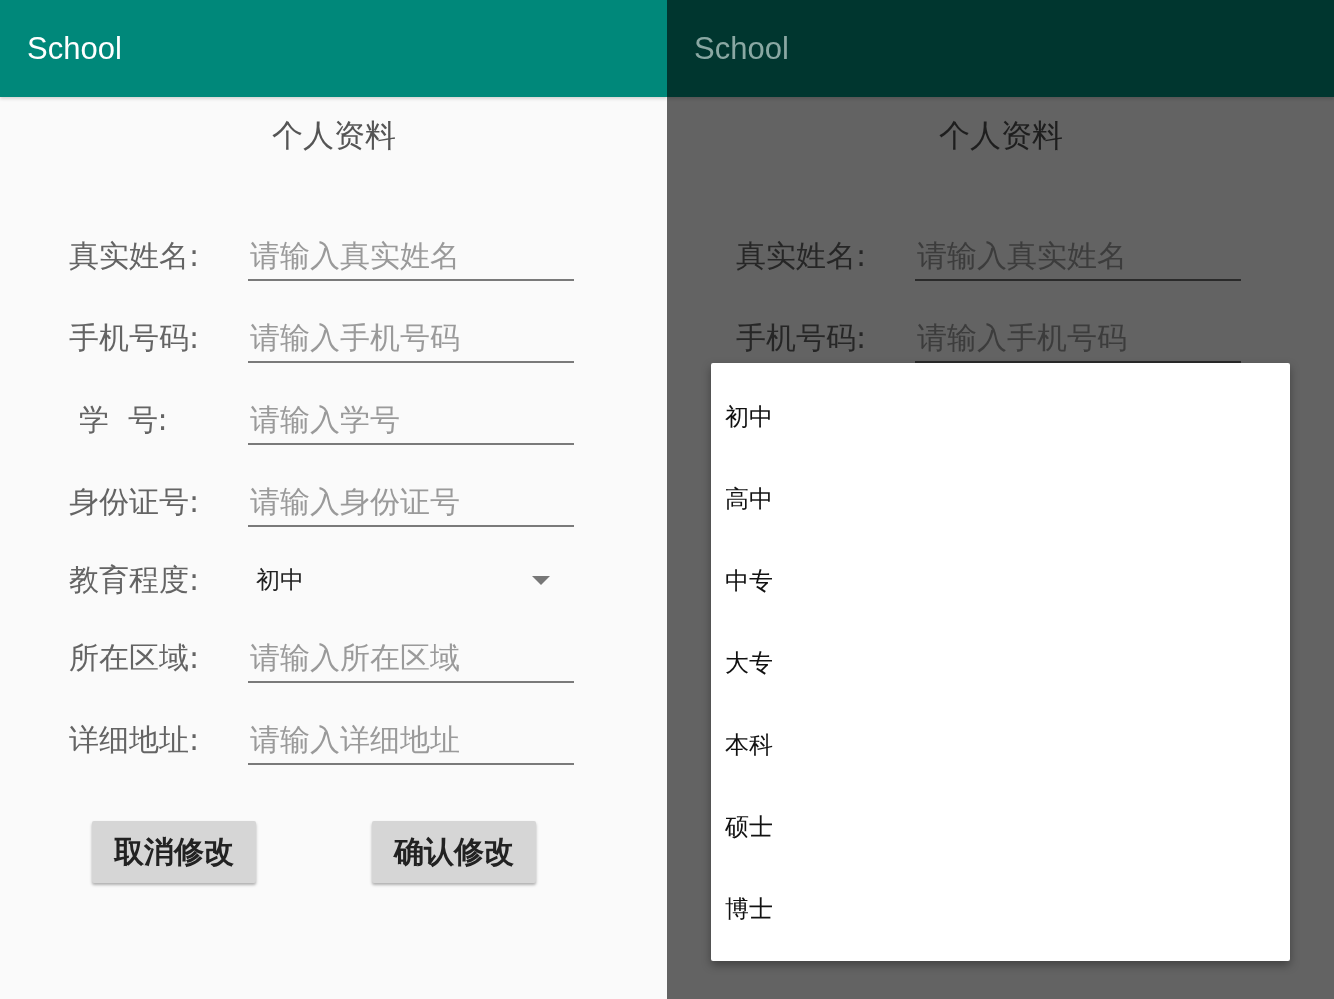  I want to click on menu-option: 本科, so click(1000, 745).